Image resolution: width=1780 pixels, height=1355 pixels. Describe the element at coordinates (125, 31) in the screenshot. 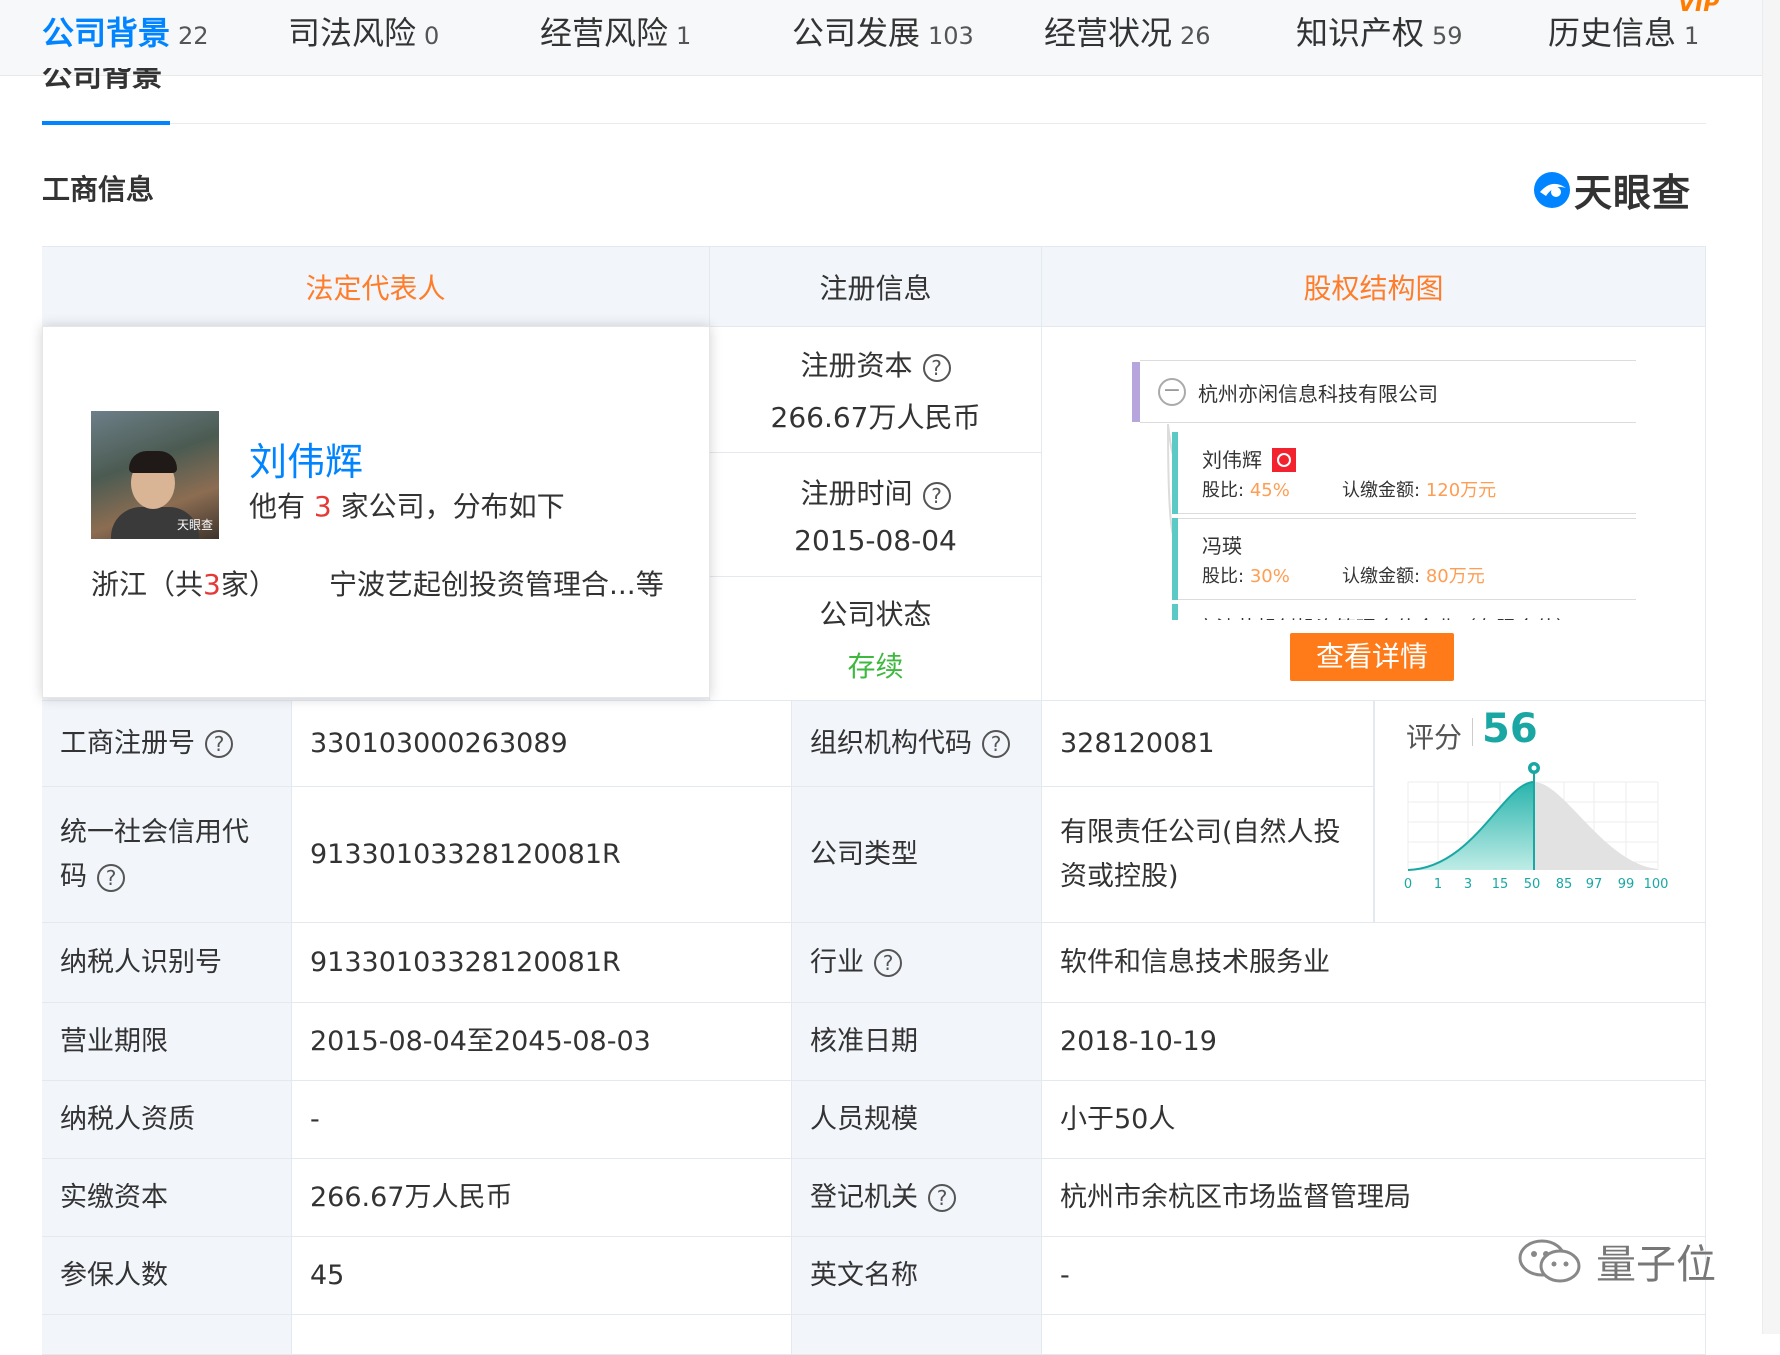

I see `tab-company-background: 公司背景 22` at that location.